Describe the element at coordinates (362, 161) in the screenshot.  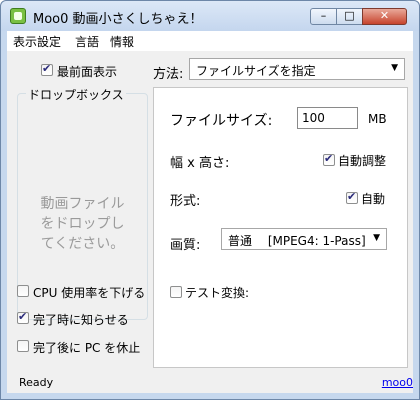
I see `auto-resize-label: 自動調整` at that location.